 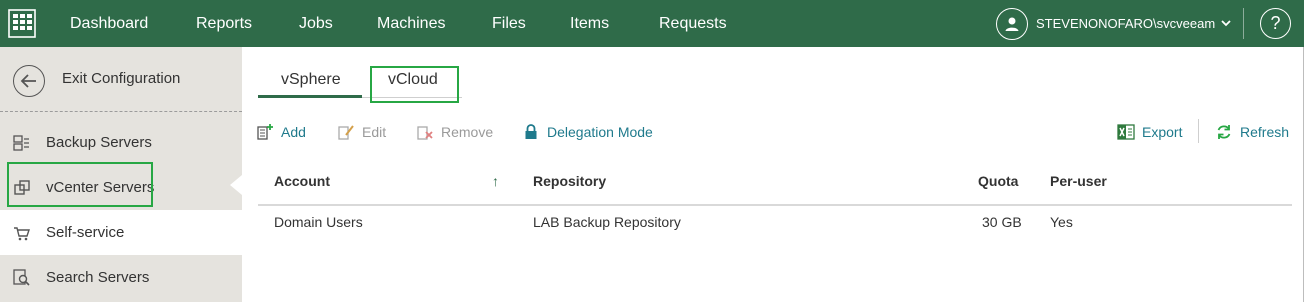 I want to click on active-tab-indicator, so click(x=310, y=96).